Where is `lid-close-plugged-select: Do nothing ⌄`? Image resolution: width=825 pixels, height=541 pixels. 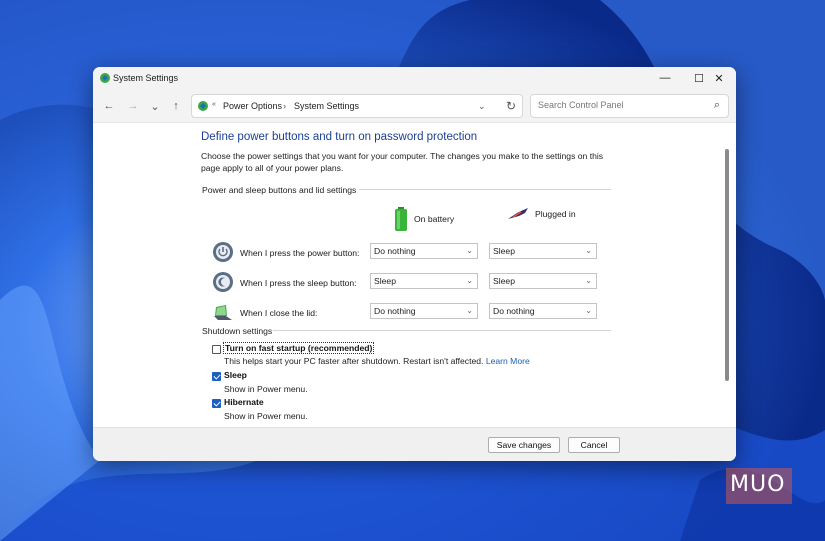 lid-close-plugged-select: Do nothing ⌄ is located at coordinates (543, 311).